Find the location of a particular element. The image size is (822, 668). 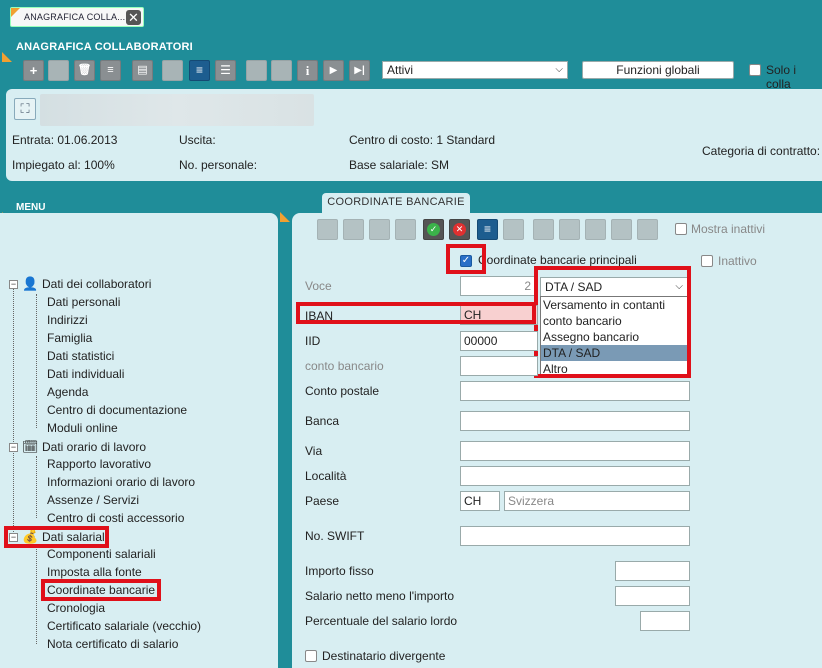

street-field is located at coordinates (575, 451).